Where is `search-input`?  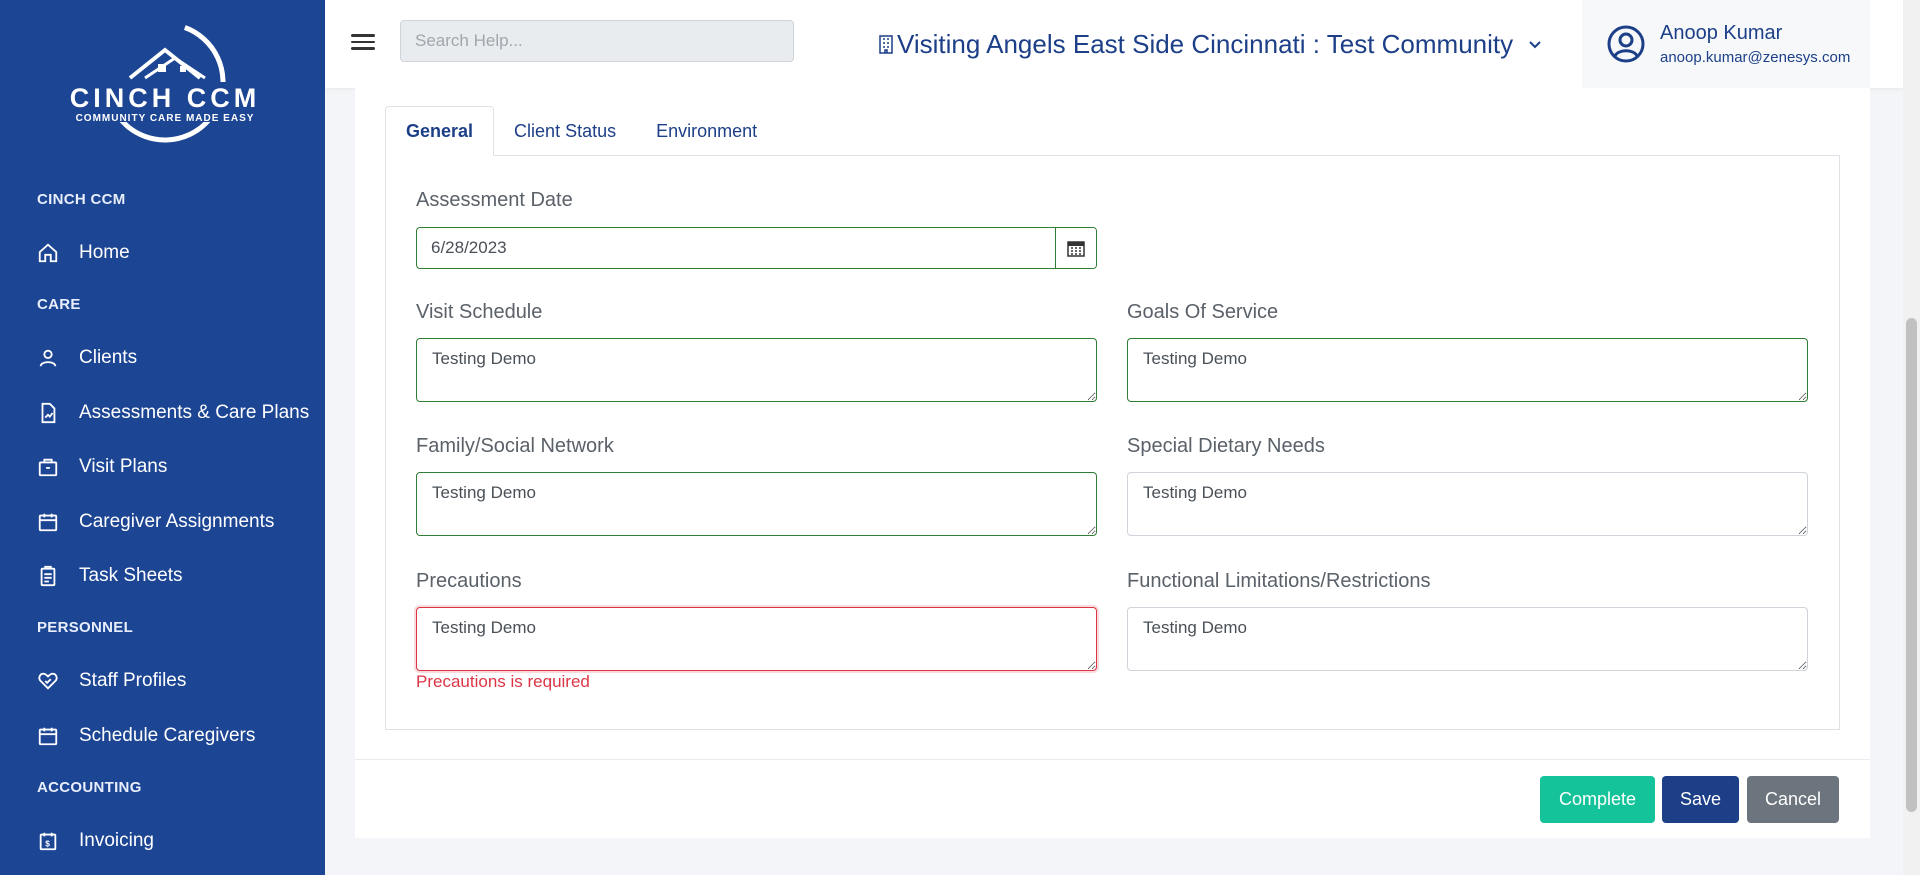 search-input is located at coordinates (597, 41).